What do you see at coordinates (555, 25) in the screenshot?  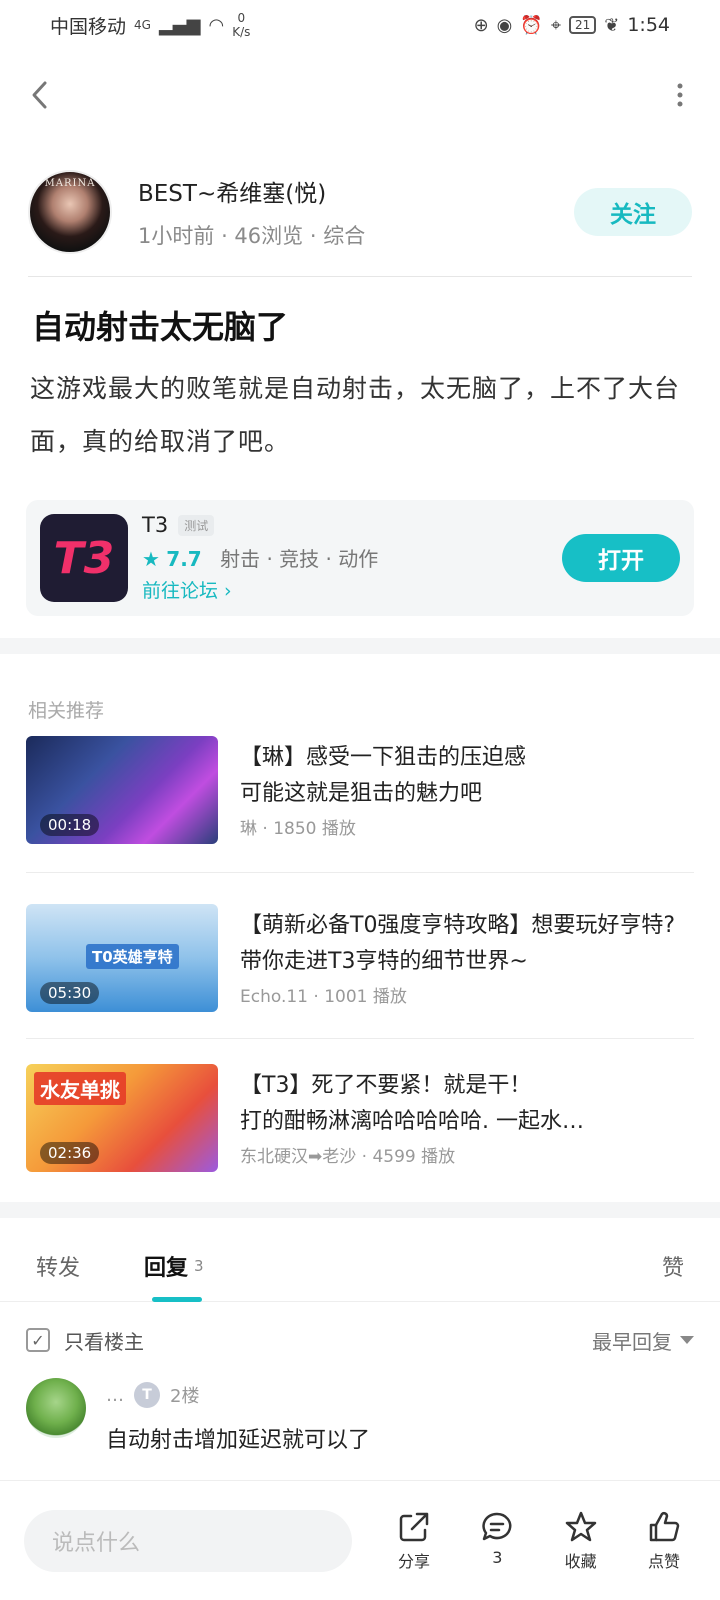 I see `location-icon: ⌖` at bounding box center [555, 25].